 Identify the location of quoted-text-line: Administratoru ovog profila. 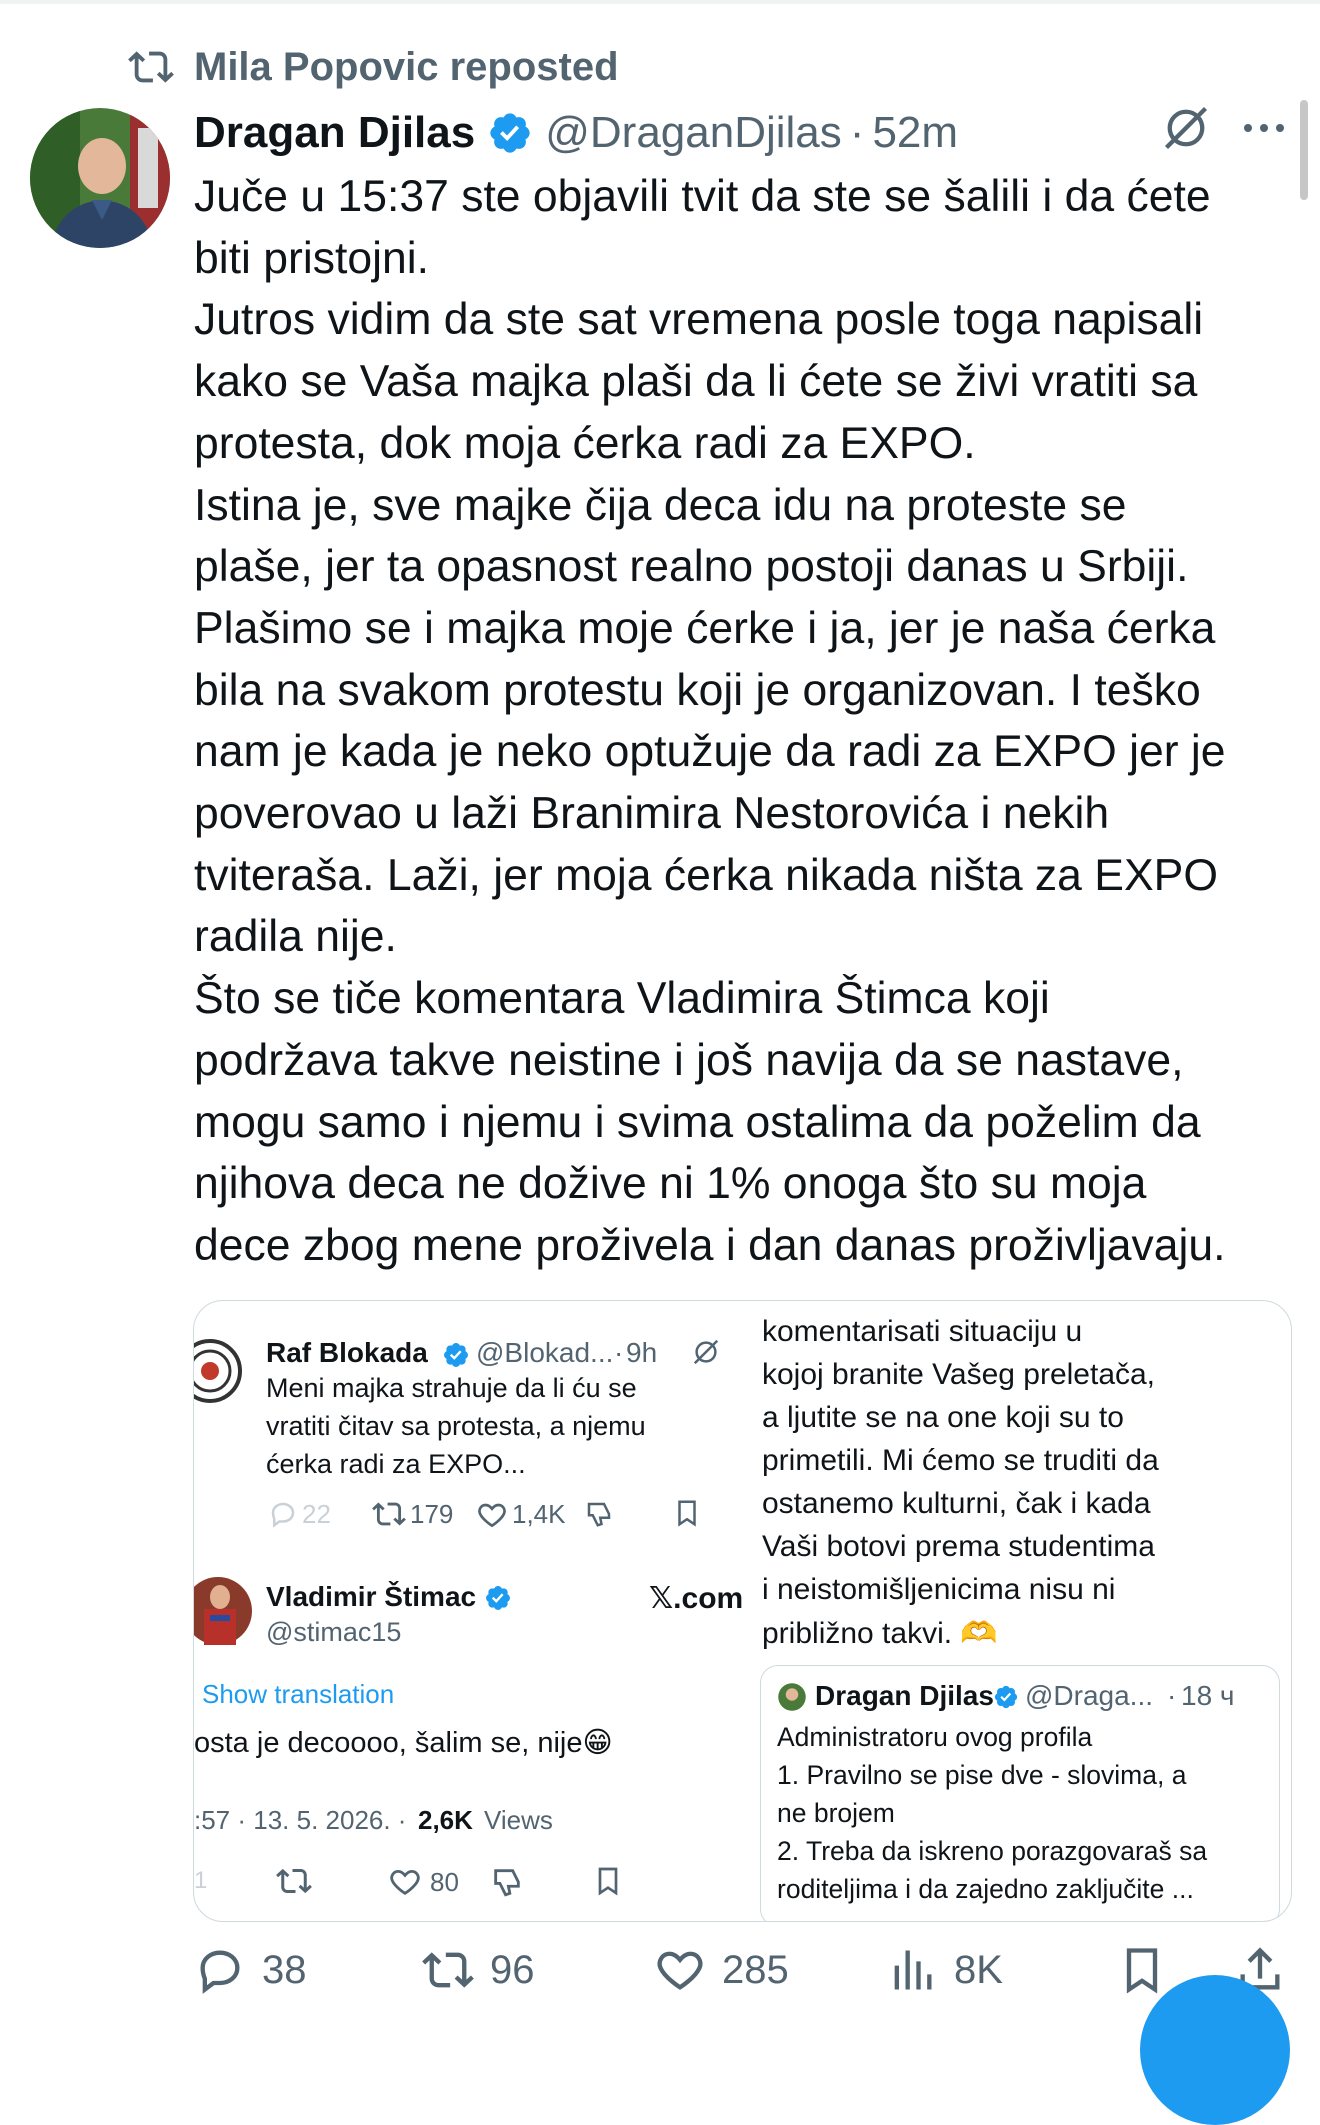
(935, 1737).